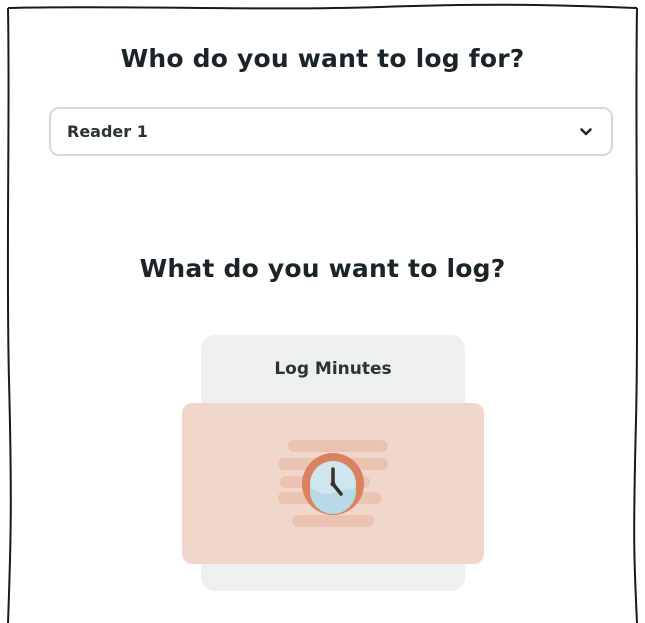 The width and height of the screenshot is (645, 623). I want to click on log-minutes-label: Log Minutes, so click(333, 369).